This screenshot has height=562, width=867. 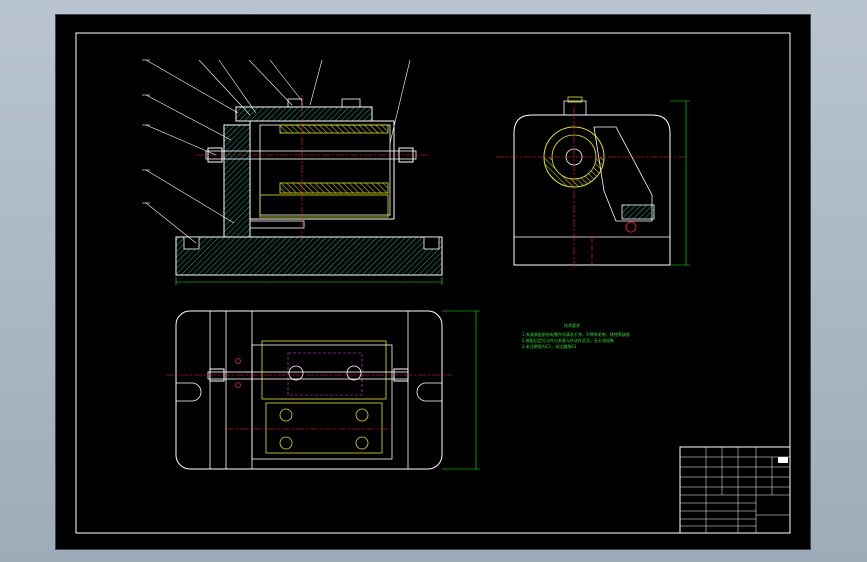 I want to click on tech-note-line: 2.装配后定位元件与夹紧元件动作灵活，无卡滞现象, so click(x=568, y=340).